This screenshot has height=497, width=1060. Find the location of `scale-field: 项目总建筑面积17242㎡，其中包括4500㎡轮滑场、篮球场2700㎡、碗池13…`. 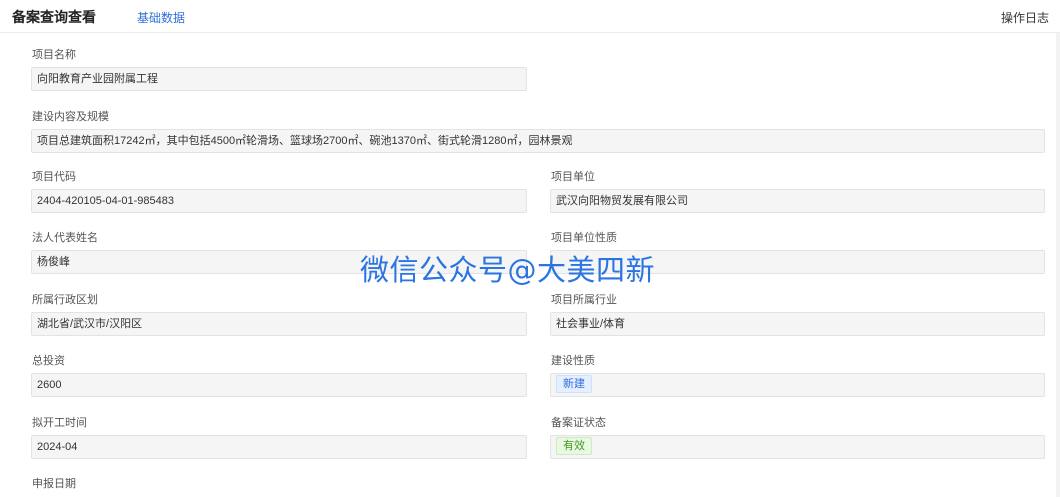

scale-field: 项目总建筑面积17242㎡，其中包括4500㎡轮滑场、篮球场2700㎡、碗池13… is located at coordinates (538, 141).